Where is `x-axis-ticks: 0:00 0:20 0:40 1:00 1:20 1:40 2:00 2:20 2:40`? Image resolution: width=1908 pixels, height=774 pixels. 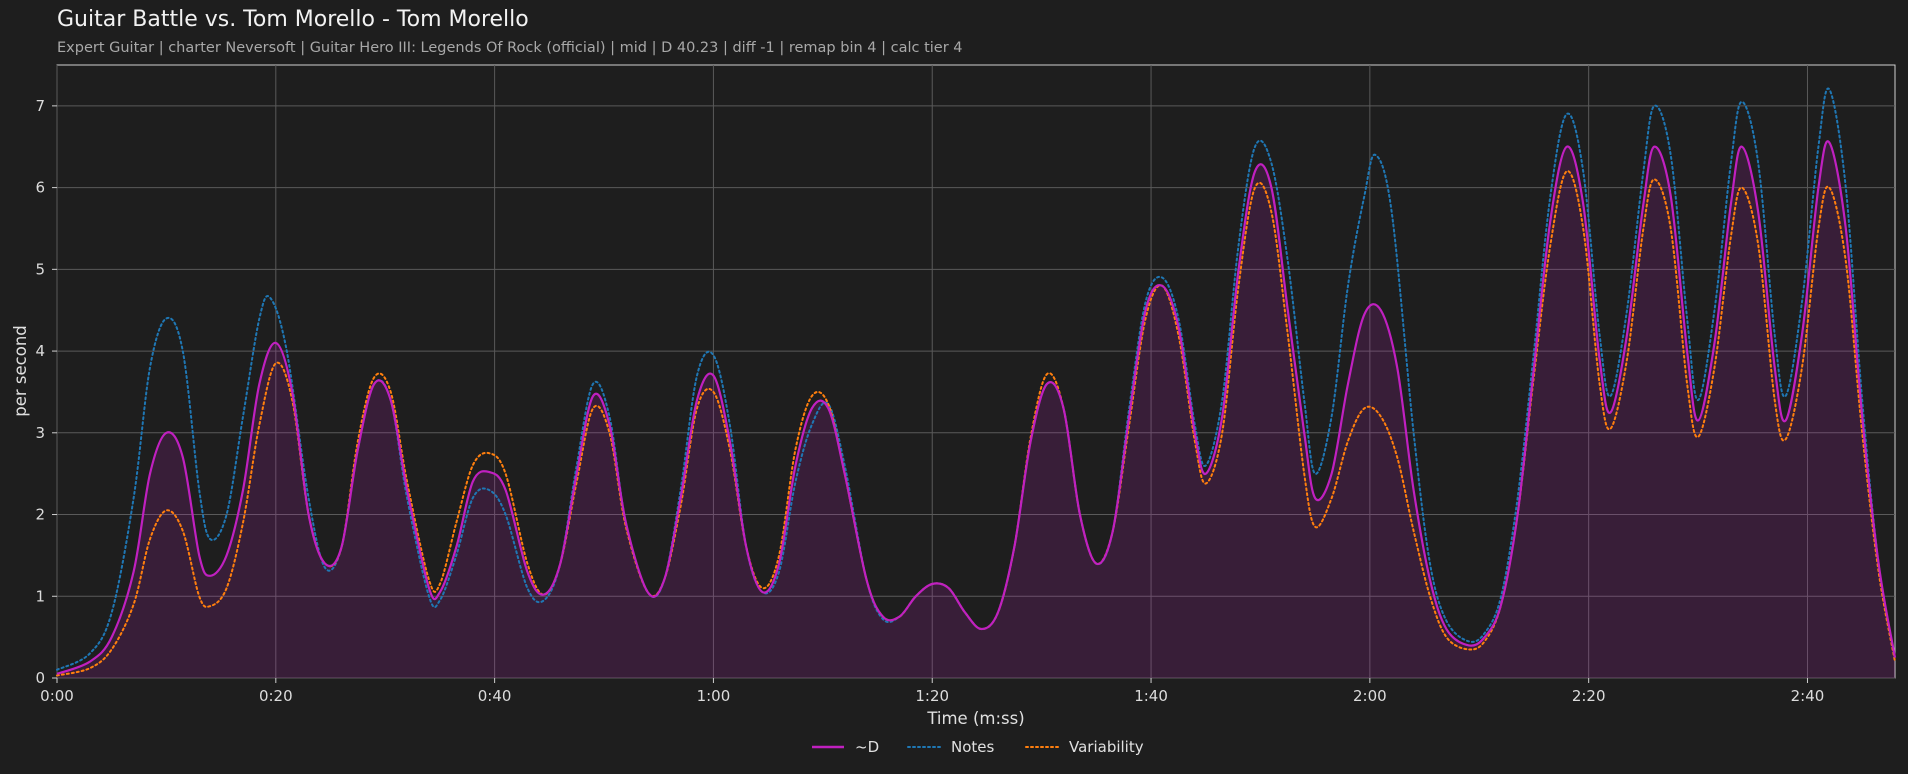 x-axis-ticks: 0:00 0:20 0:40 1:00 1:20 1:40 2:00 2:20 2:40 is located at coordinates (932, 691).